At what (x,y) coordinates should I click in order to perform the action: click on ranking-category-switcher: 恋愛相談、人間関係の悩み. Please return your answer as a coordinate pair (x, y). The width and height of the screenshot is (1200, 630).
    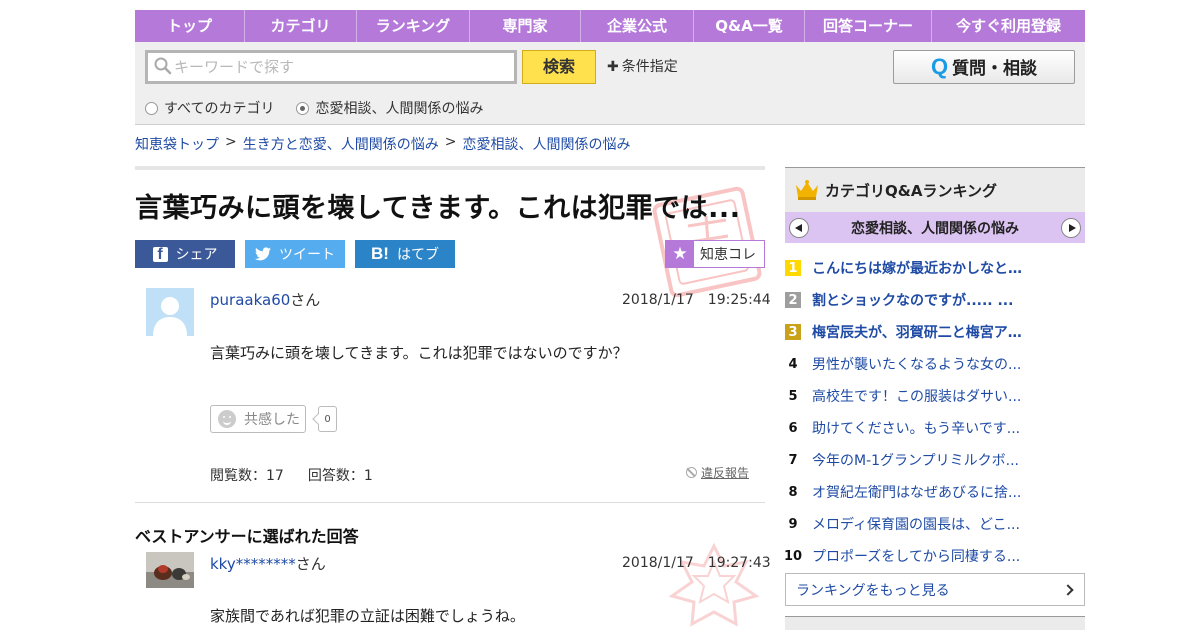
    Looking at the image, I should click on (935, 227).